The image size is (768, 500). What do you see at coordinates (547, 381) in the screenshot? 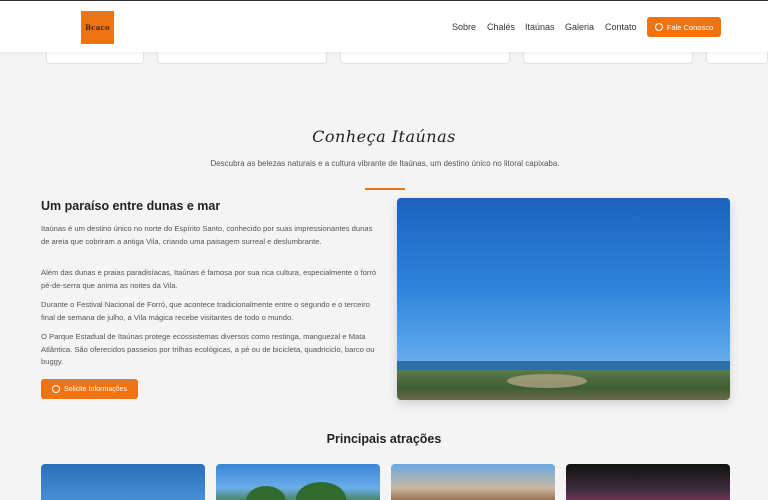
I see `dune` at bounding box center [547, 381].